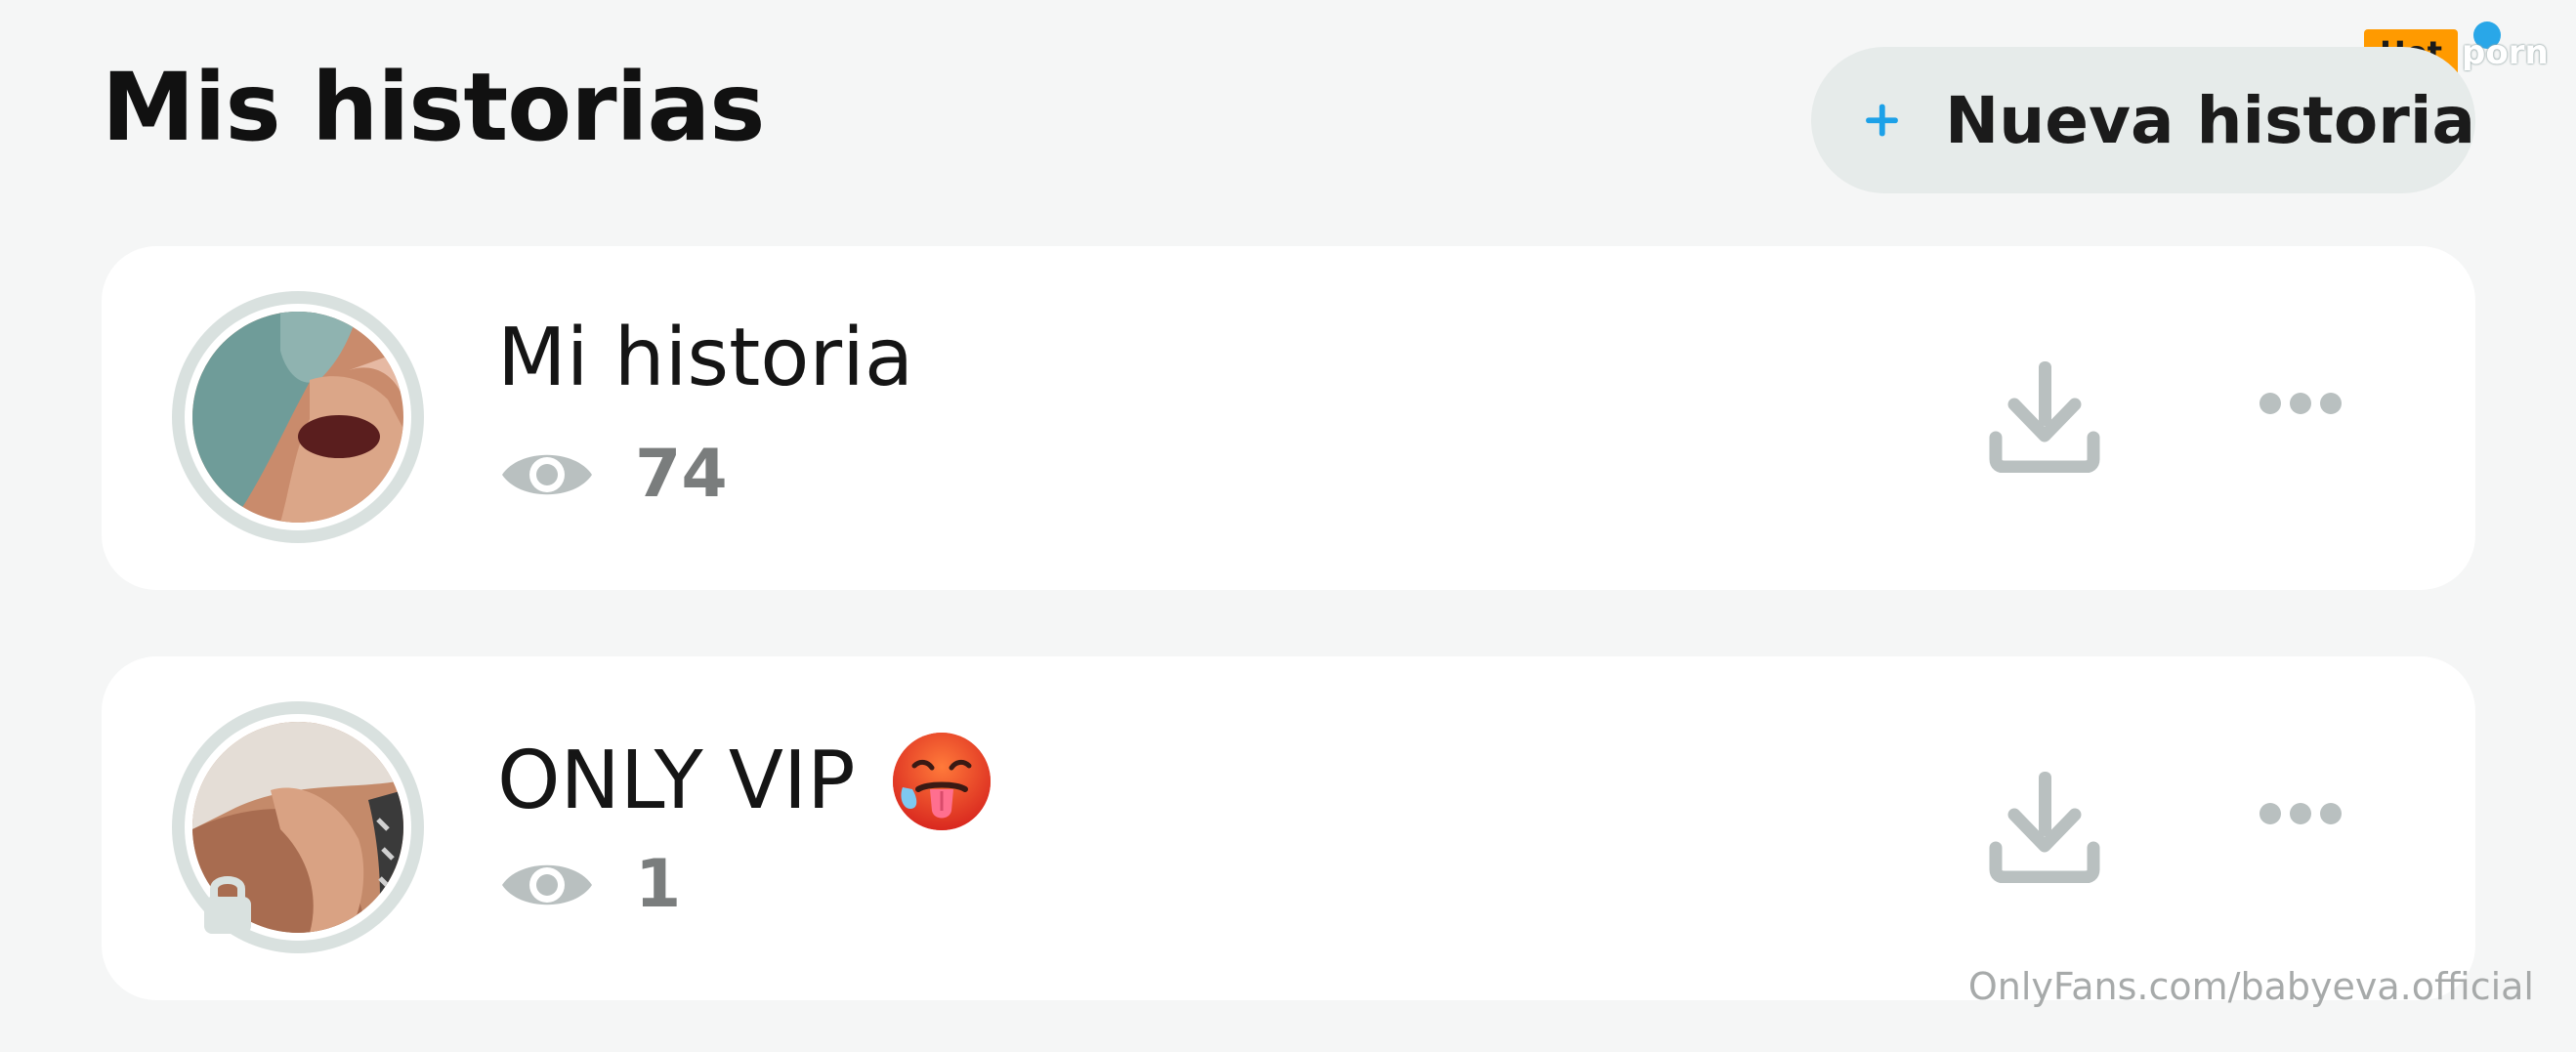 Image resolution: width=2576 pixels, height=1052 pixels. I want to click on story-title-text: ONLY VIP, so click(676, 781).